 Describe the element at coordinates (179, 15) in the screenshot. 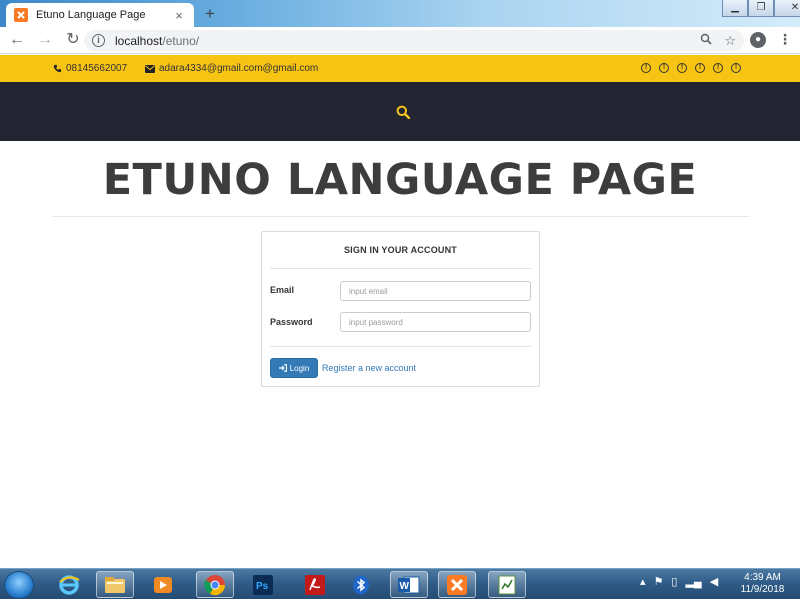

I see `tab-close-icon: ×` at that location.